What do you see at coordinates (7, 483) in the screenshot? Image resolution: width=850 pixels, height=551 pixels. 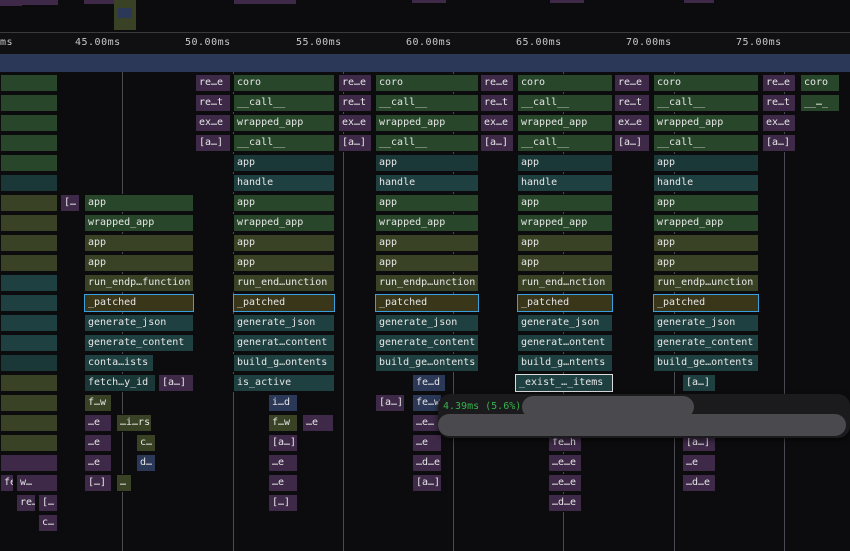 I see `flame-frame: fe…s` at bounding box center [7, 483].